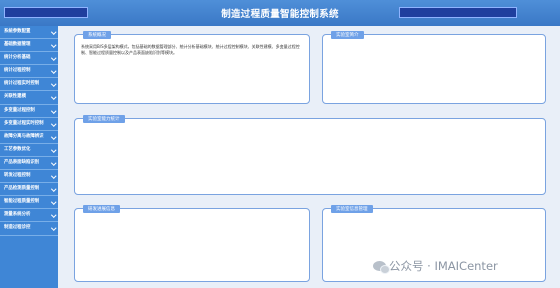 The width and height of the screenshot is (560, 288). Describe the element at coordinates (381, 267) in the screenshot. I see `wechat-icon` at that location.